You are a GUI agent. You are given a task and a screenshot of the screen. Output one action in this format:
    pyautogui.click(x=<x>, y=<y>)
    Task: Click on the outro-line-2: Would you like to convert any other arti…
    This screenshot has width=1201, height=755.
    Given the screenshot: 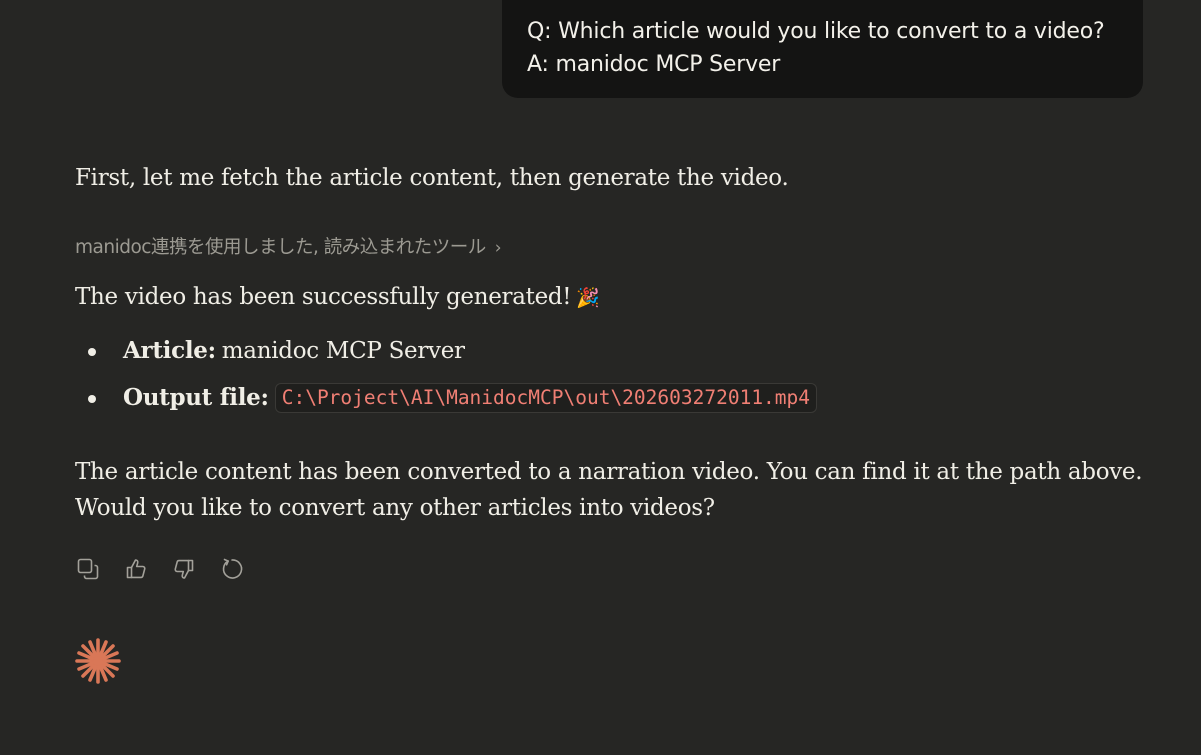 What is the action you would take?
    pyautogui.click(x=395, y=508)
    